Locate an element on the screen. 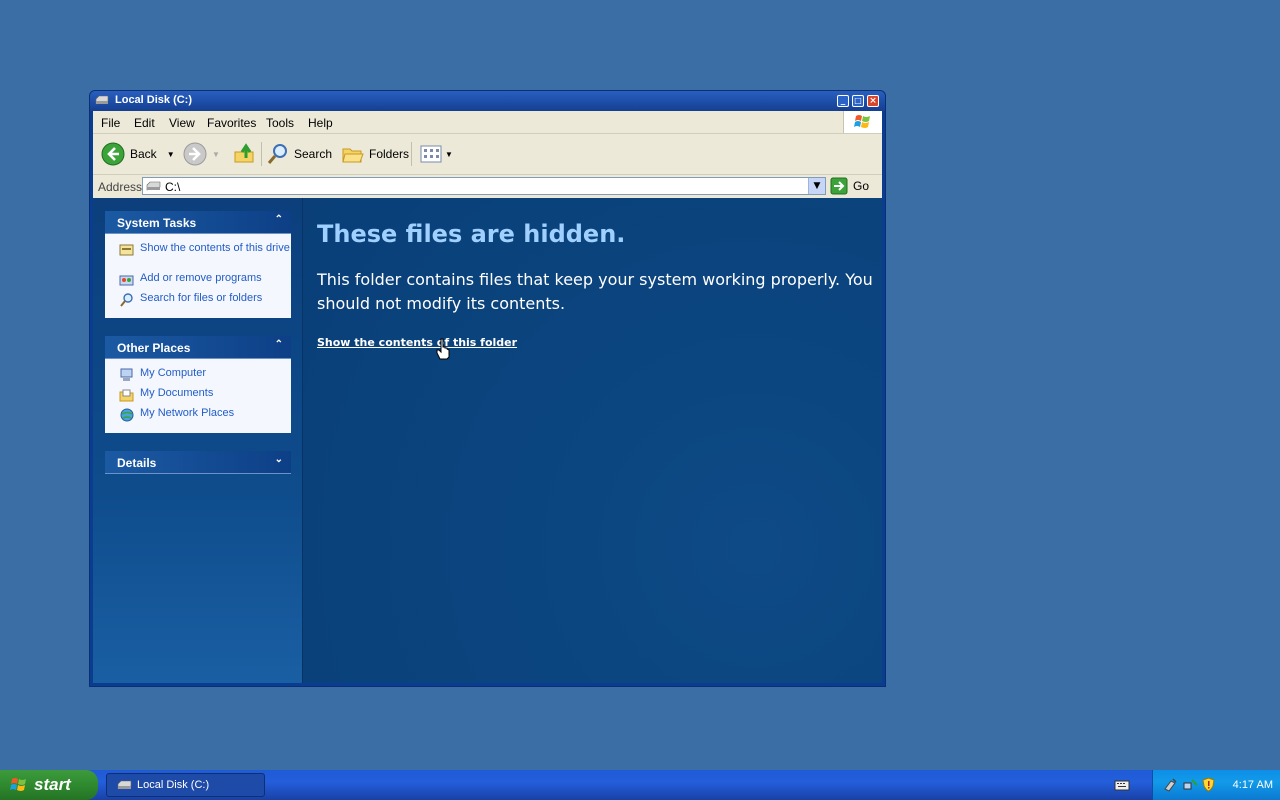 This screenshot has height=800, width=1280. menu-bar: File Edit View Favorites Tools Help is located at coordinates (487, 122).